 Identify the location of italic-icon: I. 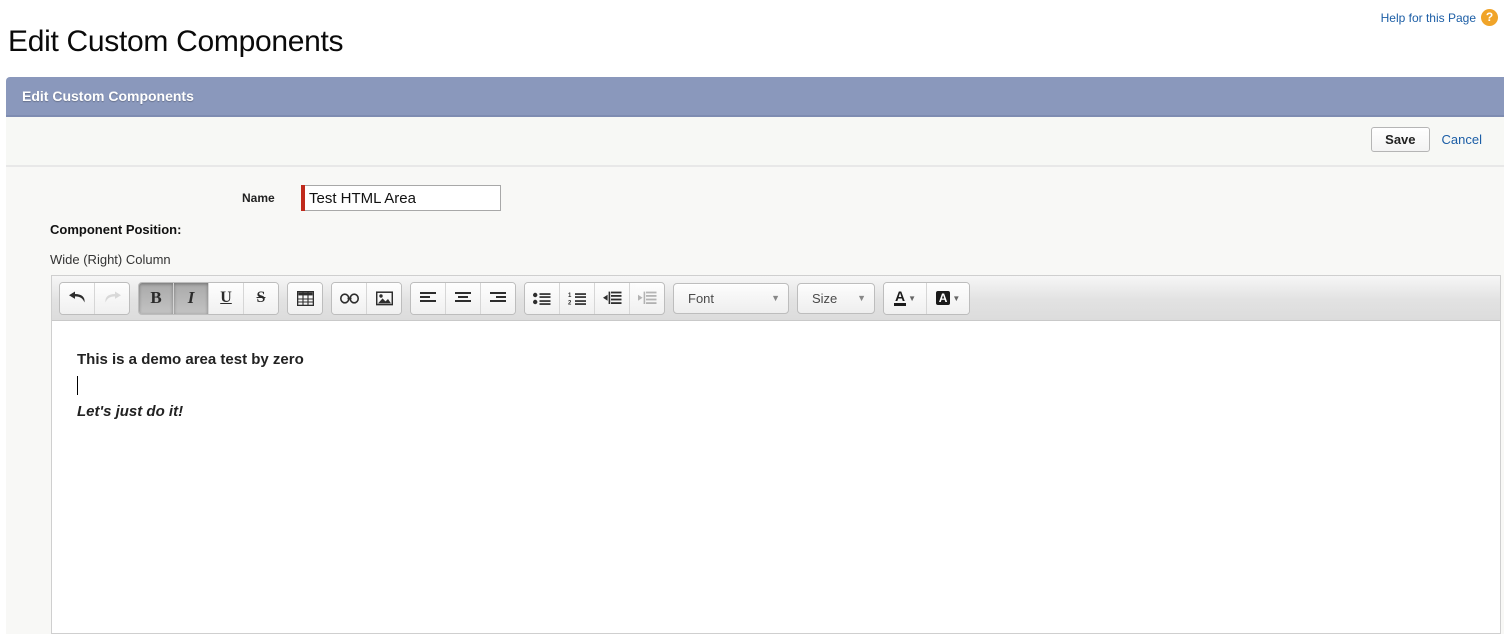
(191, 297).